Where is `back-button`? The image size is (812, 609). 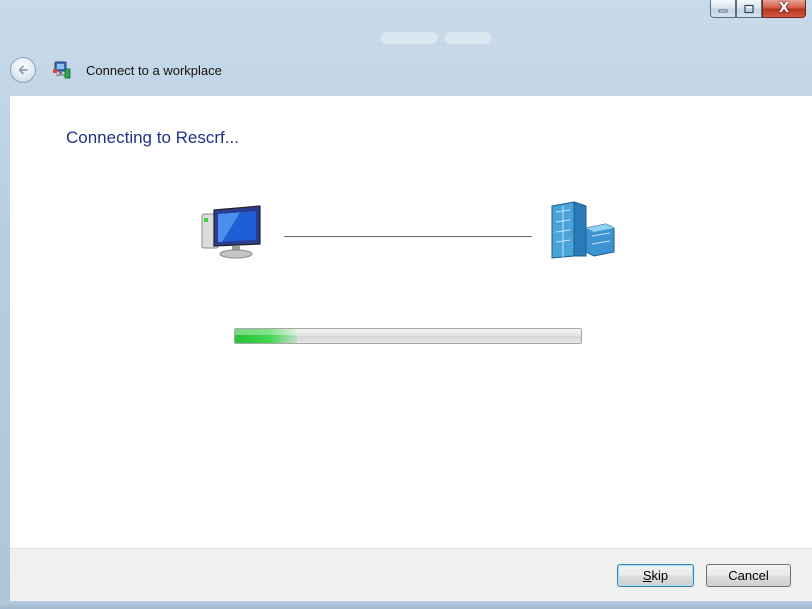
back-button is located at coordinates (23, 70).